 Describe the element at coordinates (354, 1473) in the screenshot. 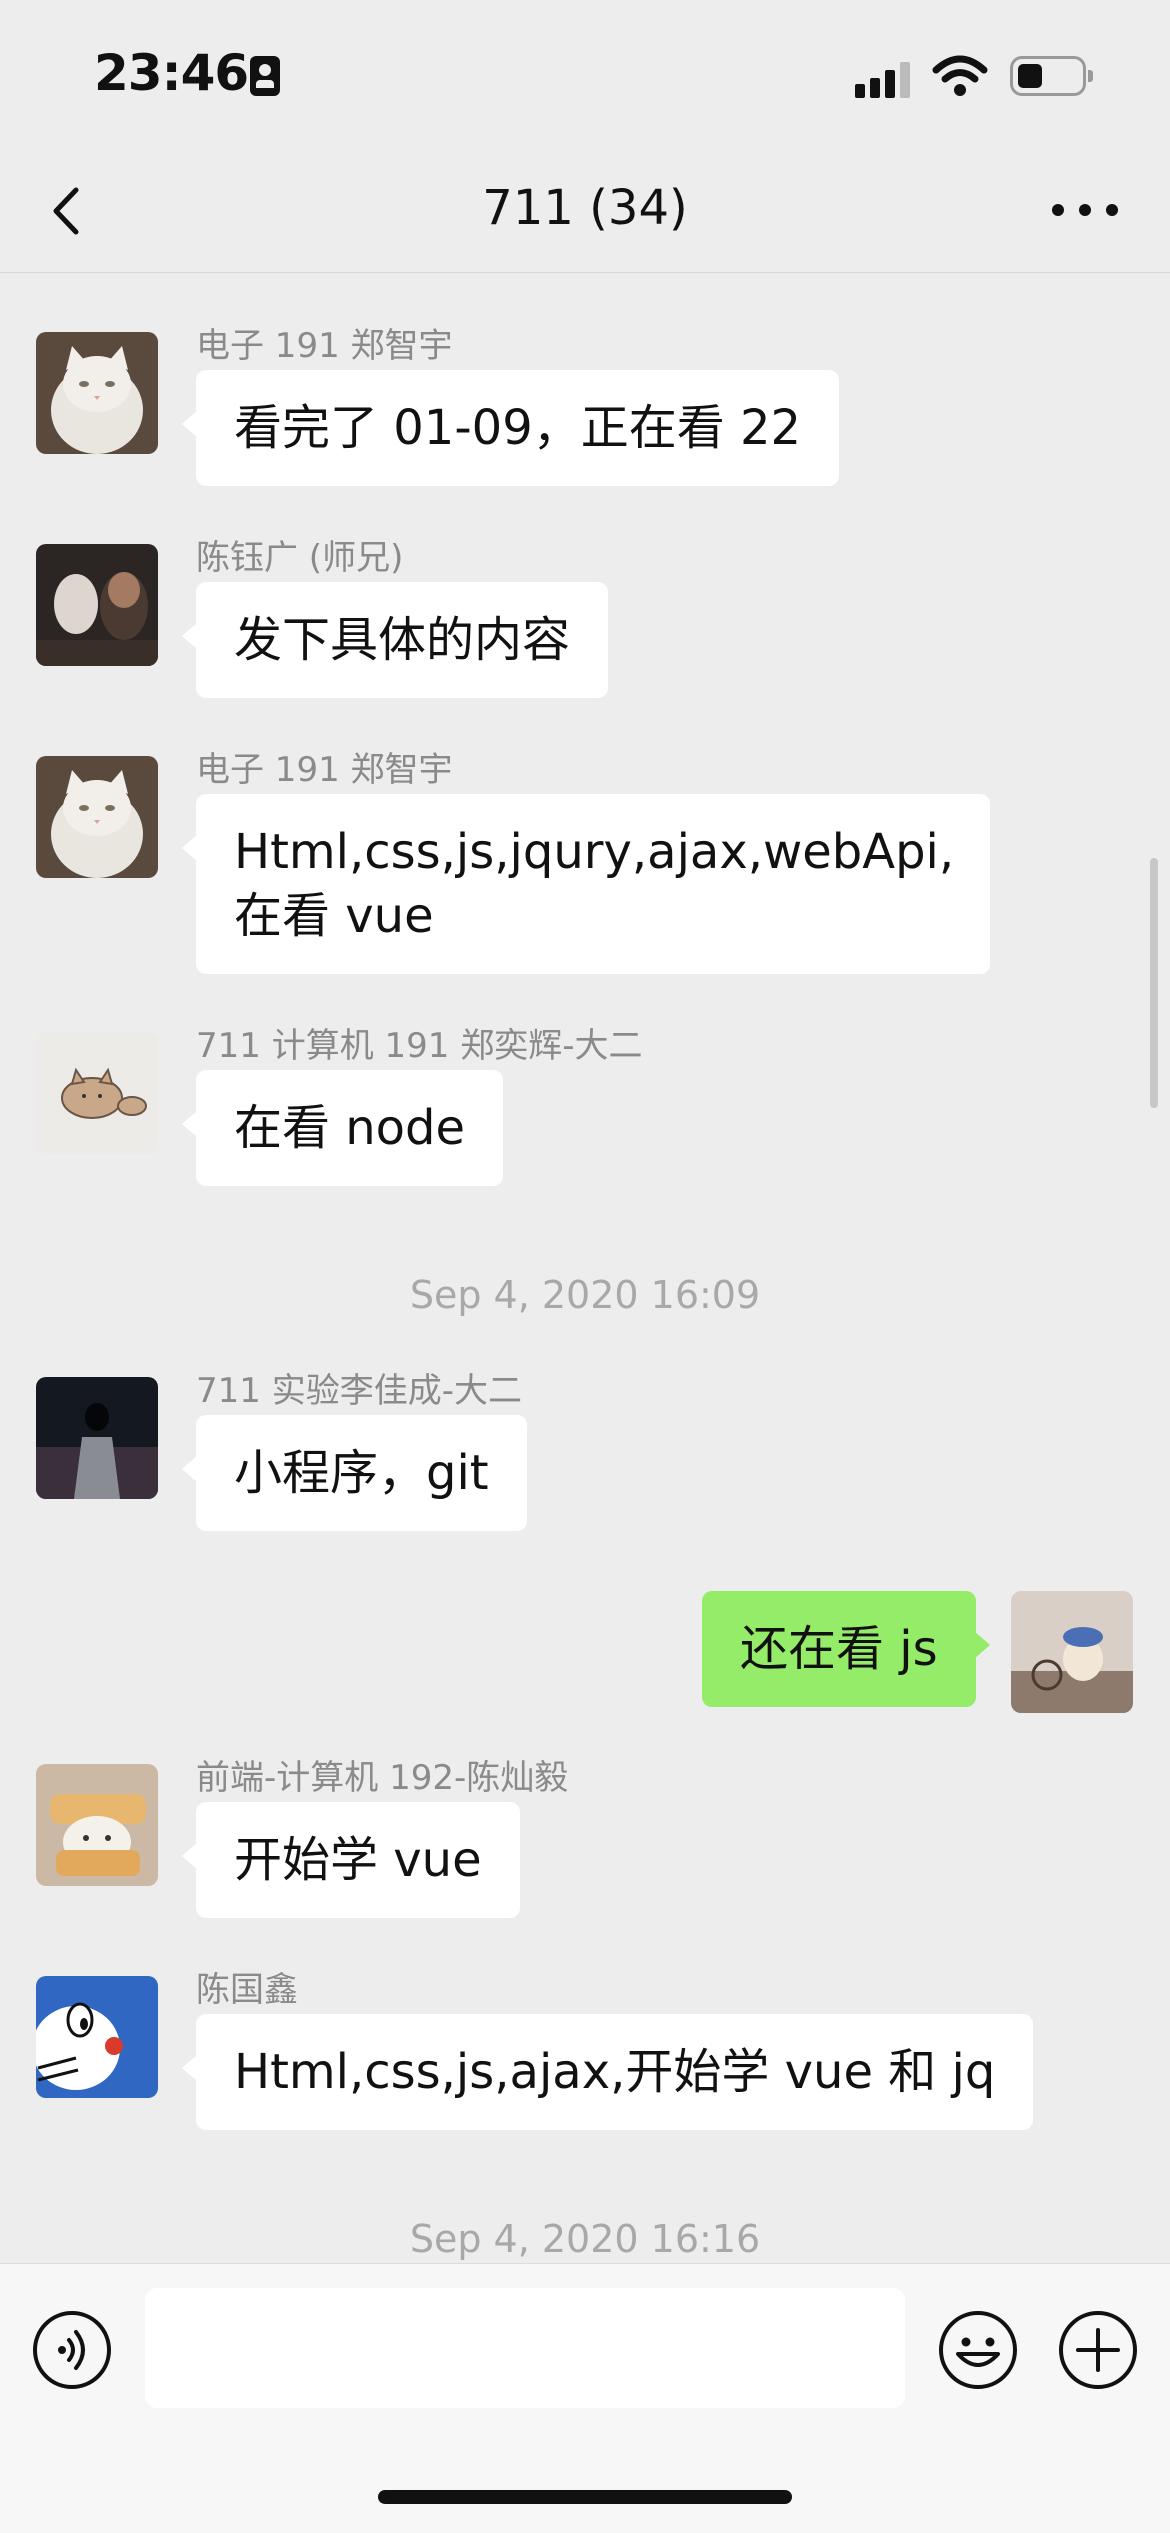

I see `message-bubble: 小程序，git` at that location.